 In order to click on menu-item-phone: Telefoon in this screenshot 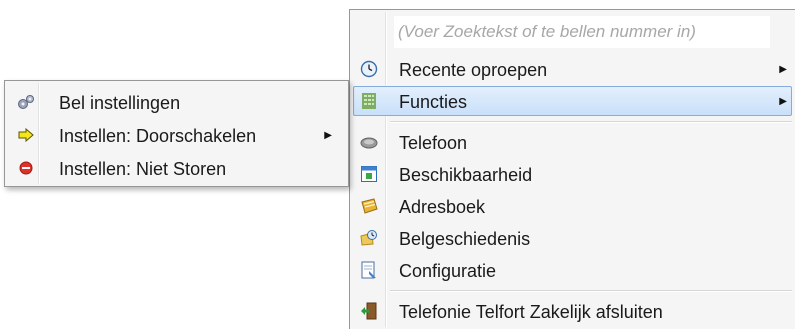, I will do `click(572, 142)`.